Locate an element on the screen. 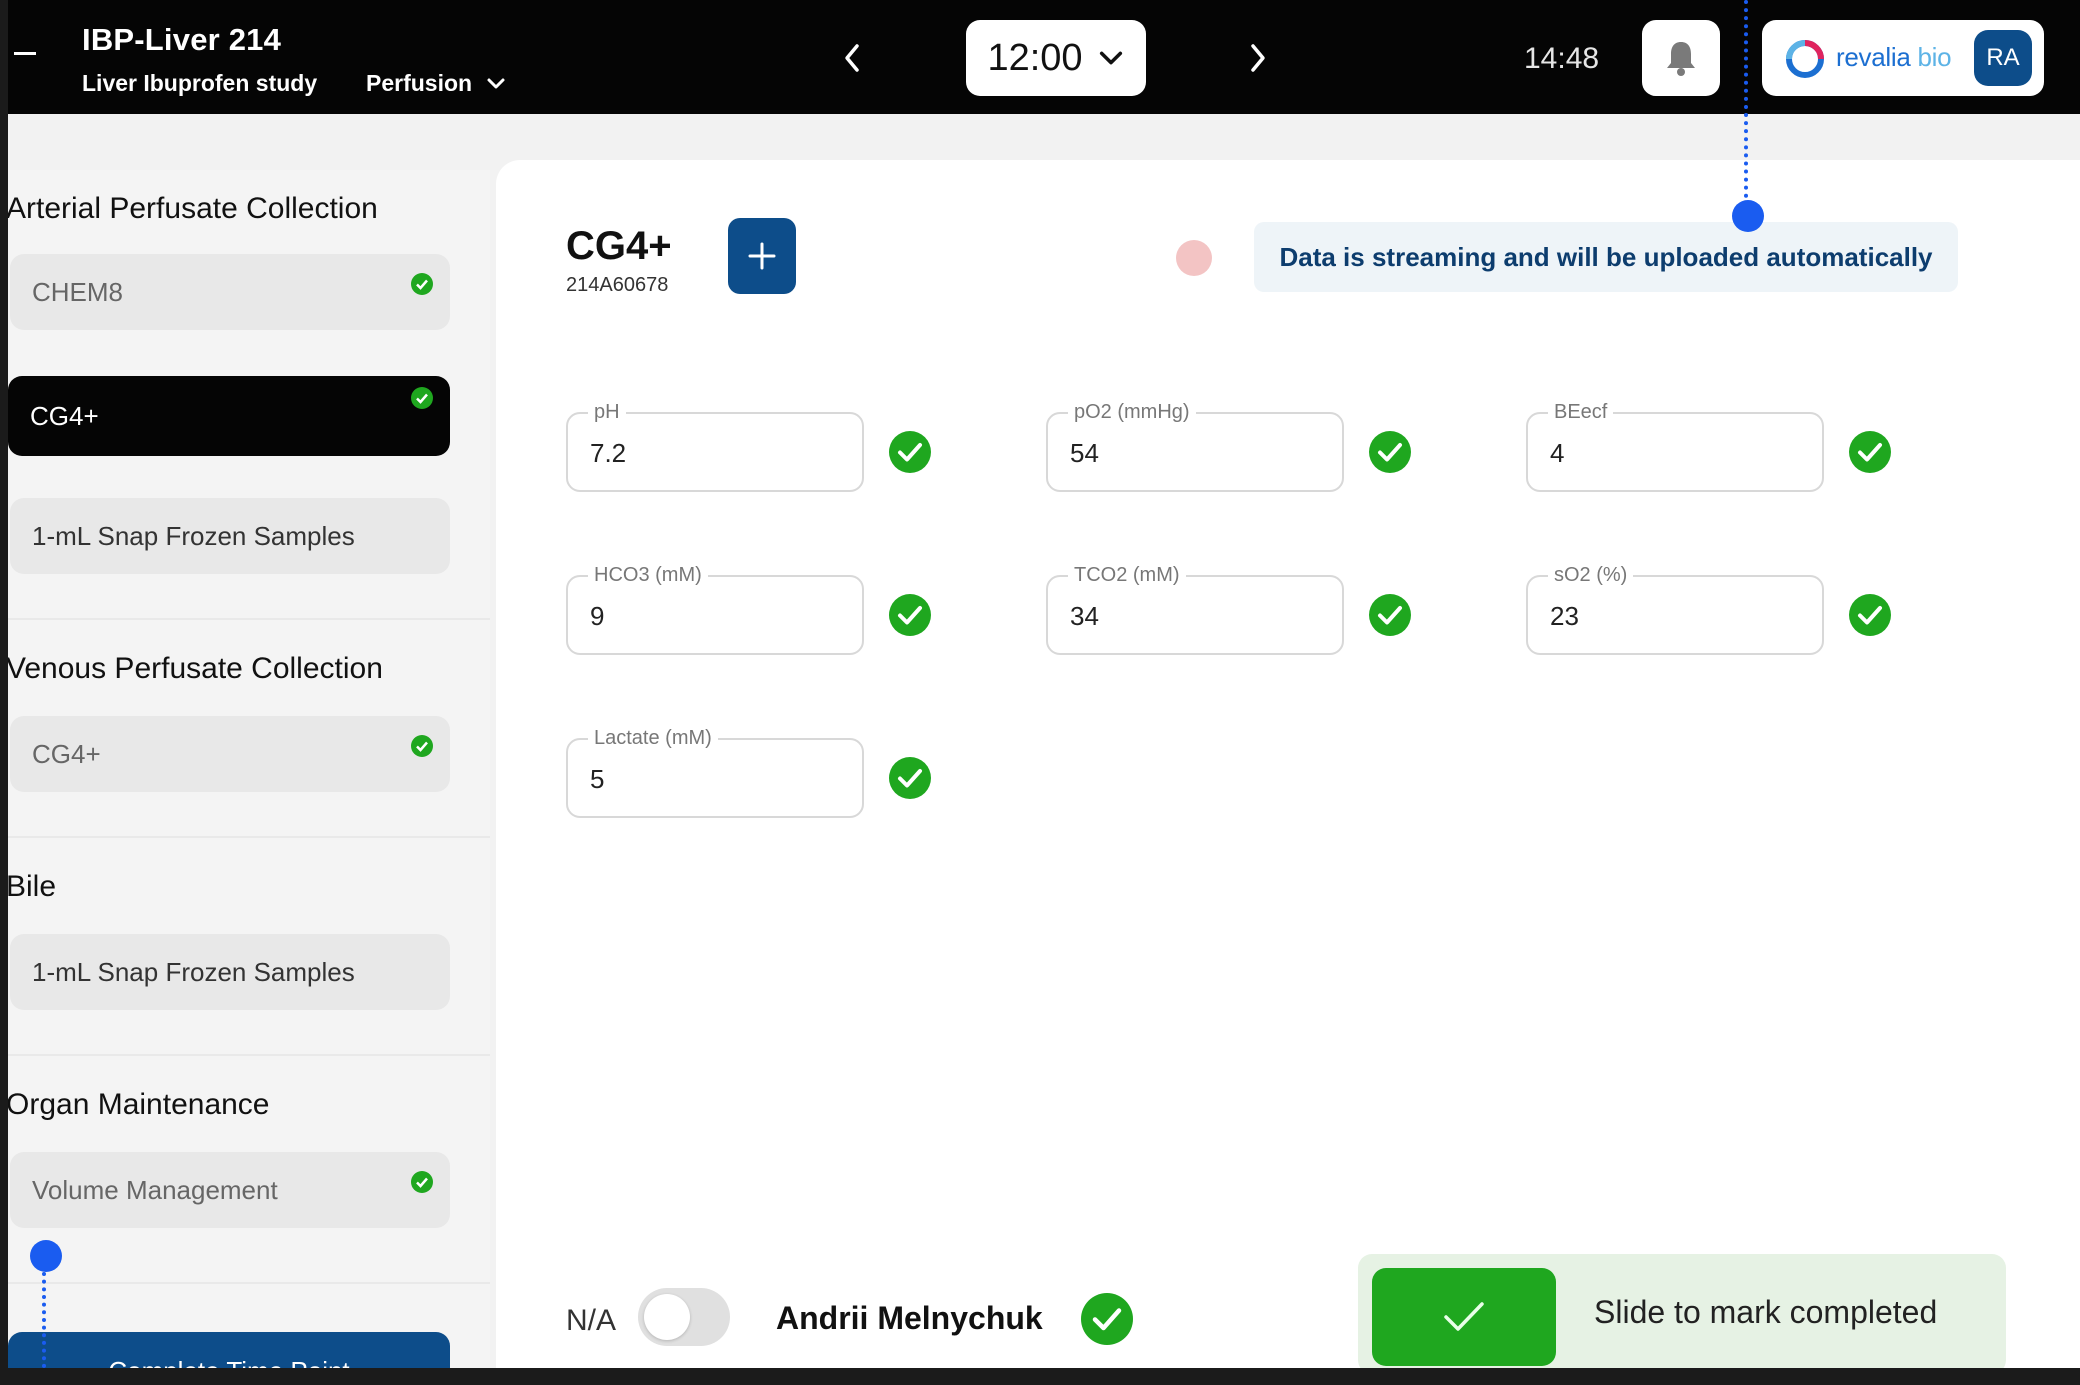  device-bezel is located at coordinates (4, 692).